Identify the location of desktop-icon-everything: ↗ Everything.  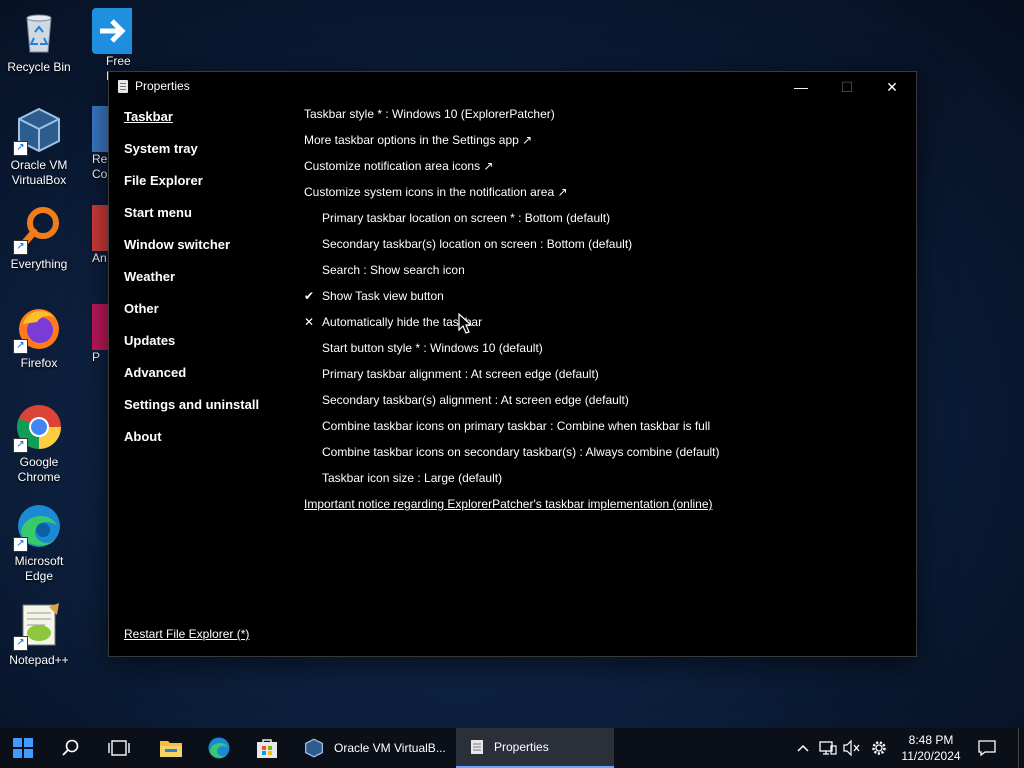
(39, 238).